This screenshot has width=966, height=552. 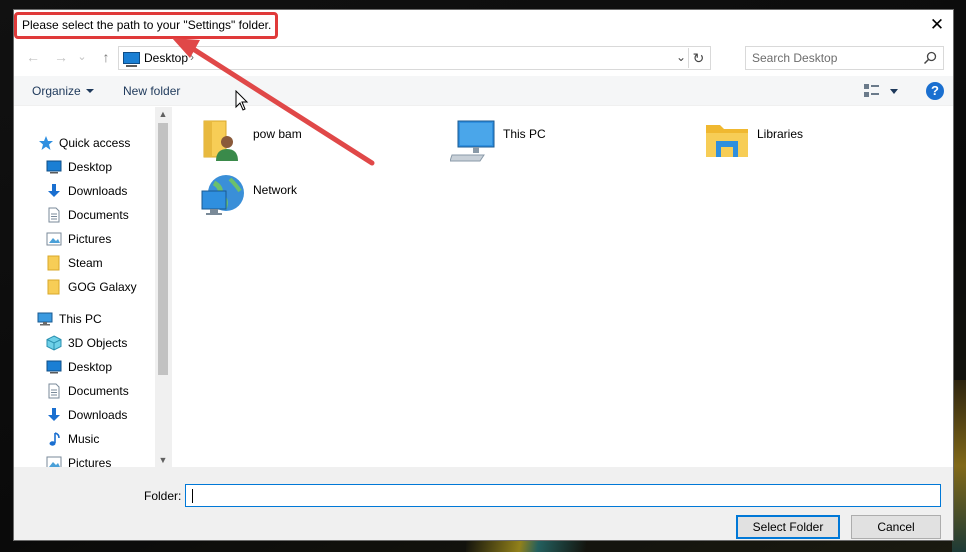 I want to click on music-icon, so click(x=54, y=439).